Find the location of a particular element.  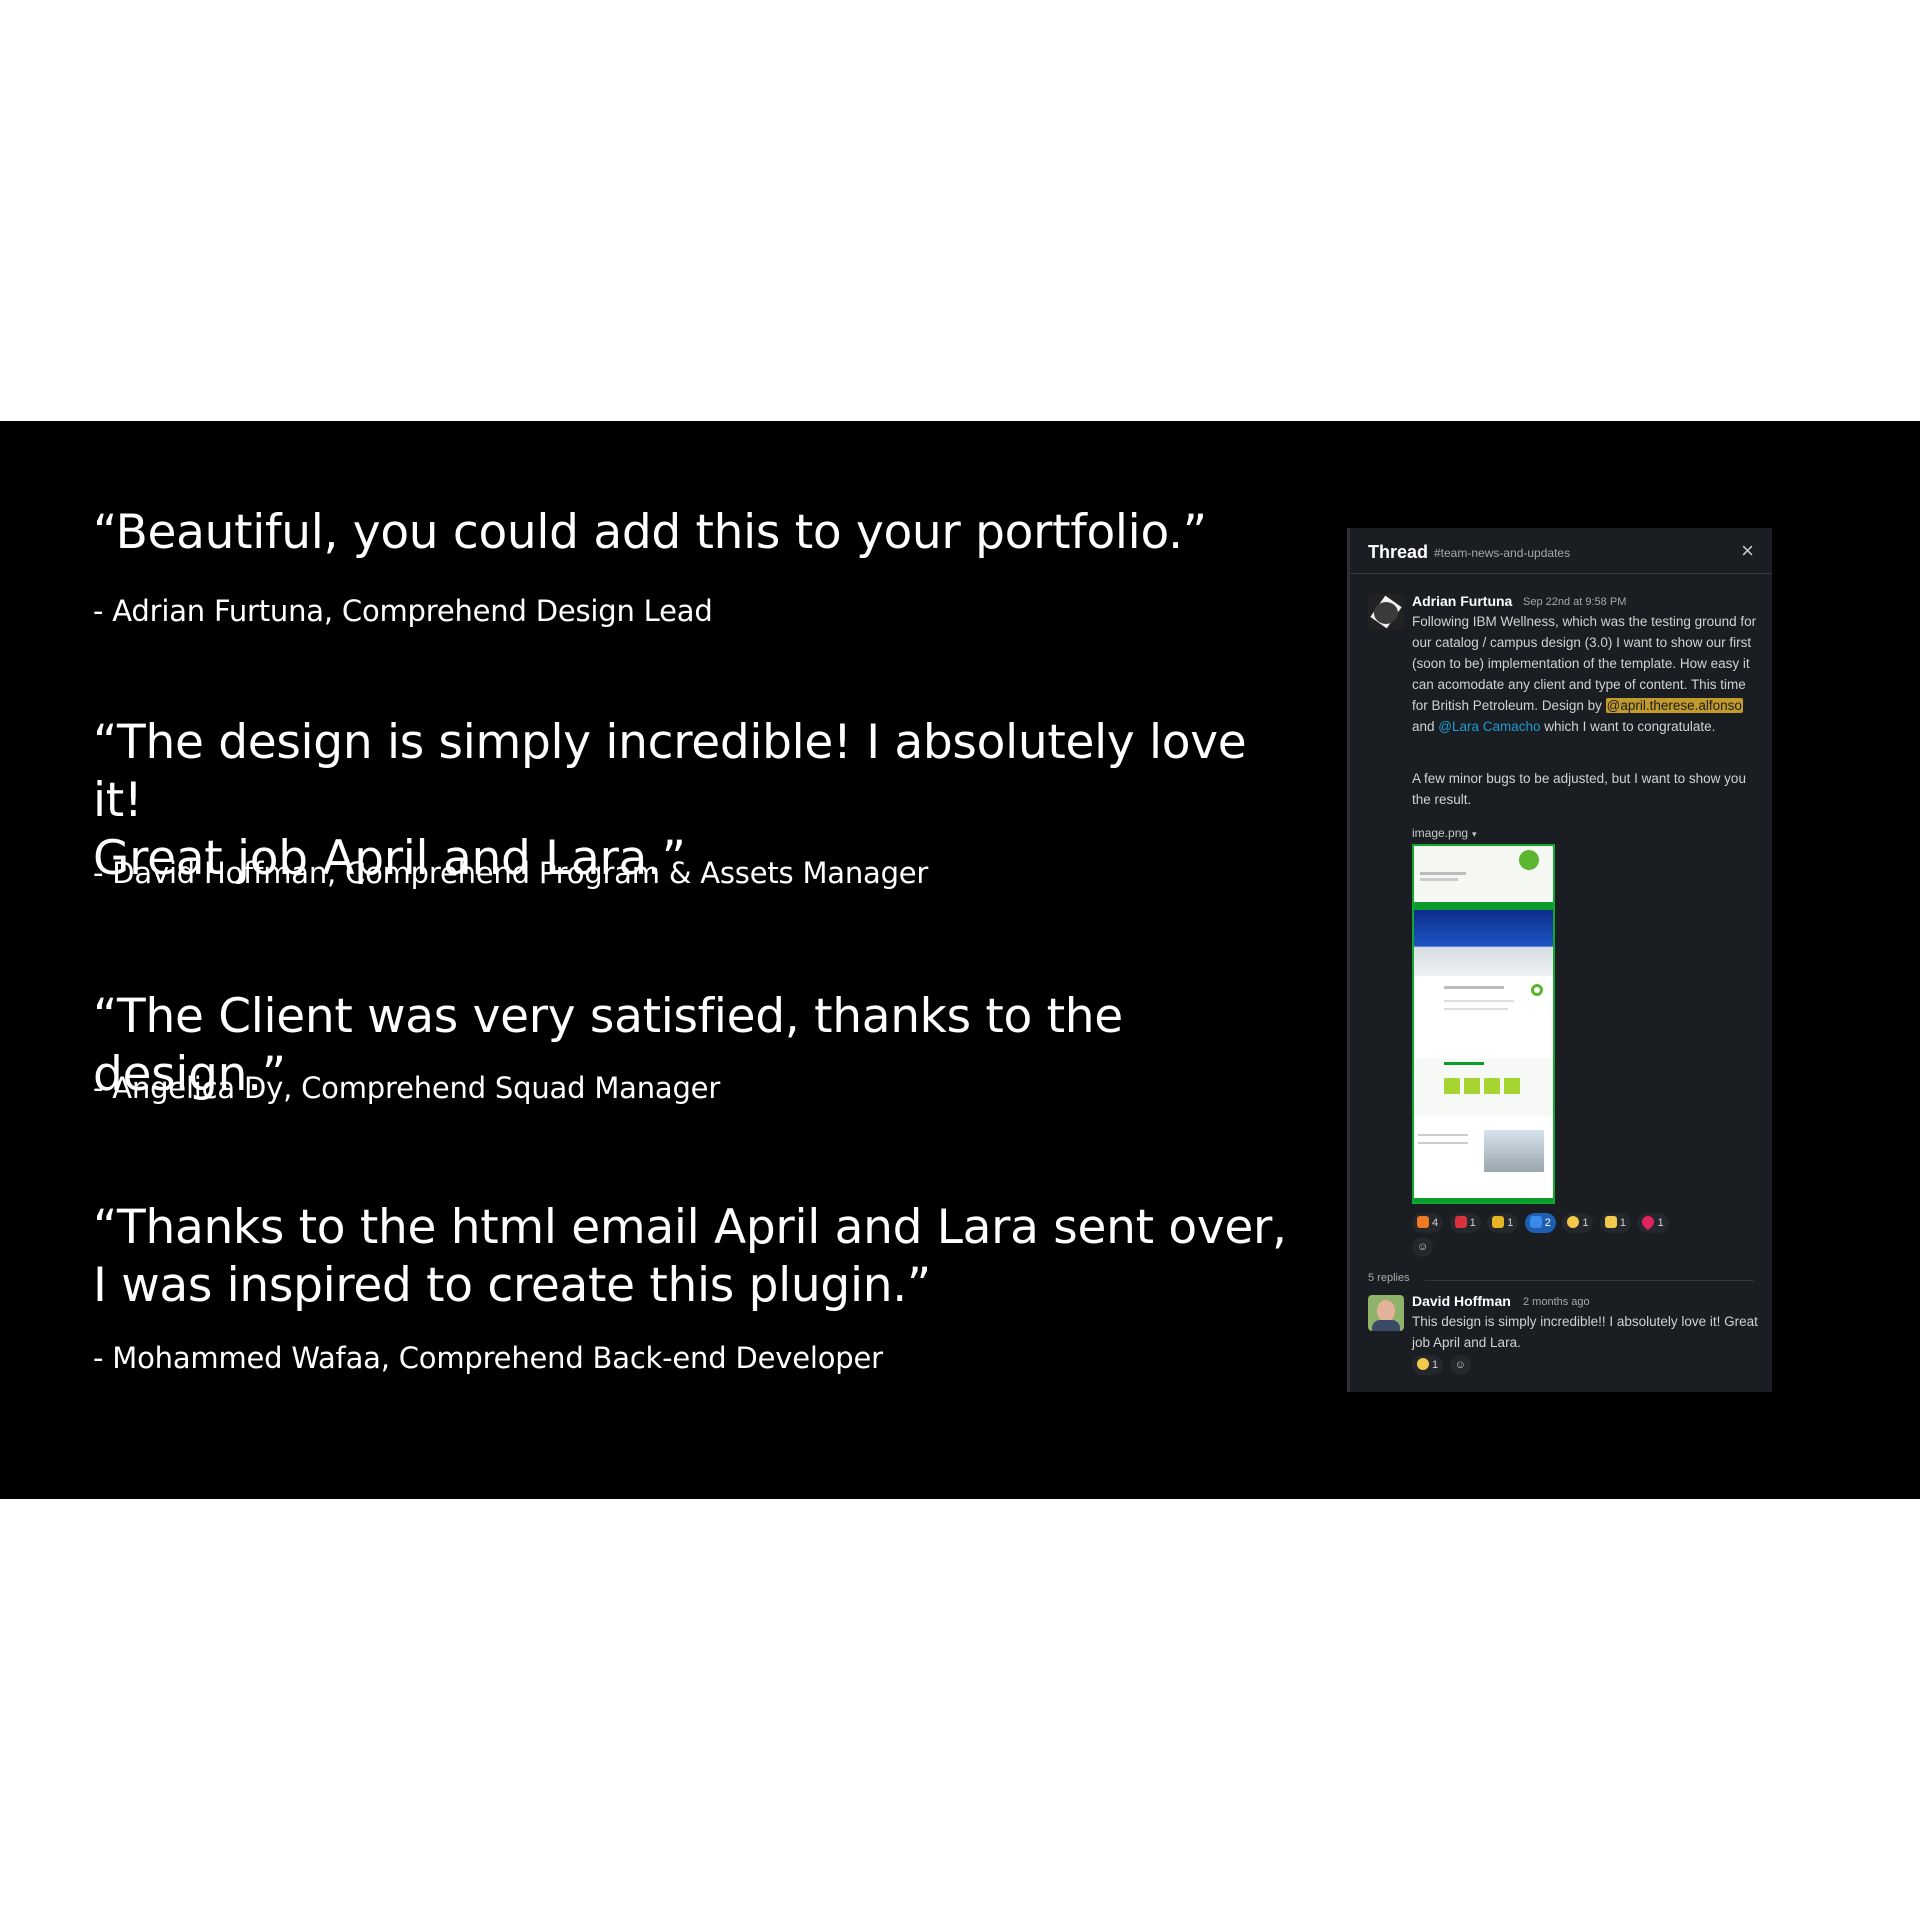

face-icon is located at coordinates (1573, 1222).